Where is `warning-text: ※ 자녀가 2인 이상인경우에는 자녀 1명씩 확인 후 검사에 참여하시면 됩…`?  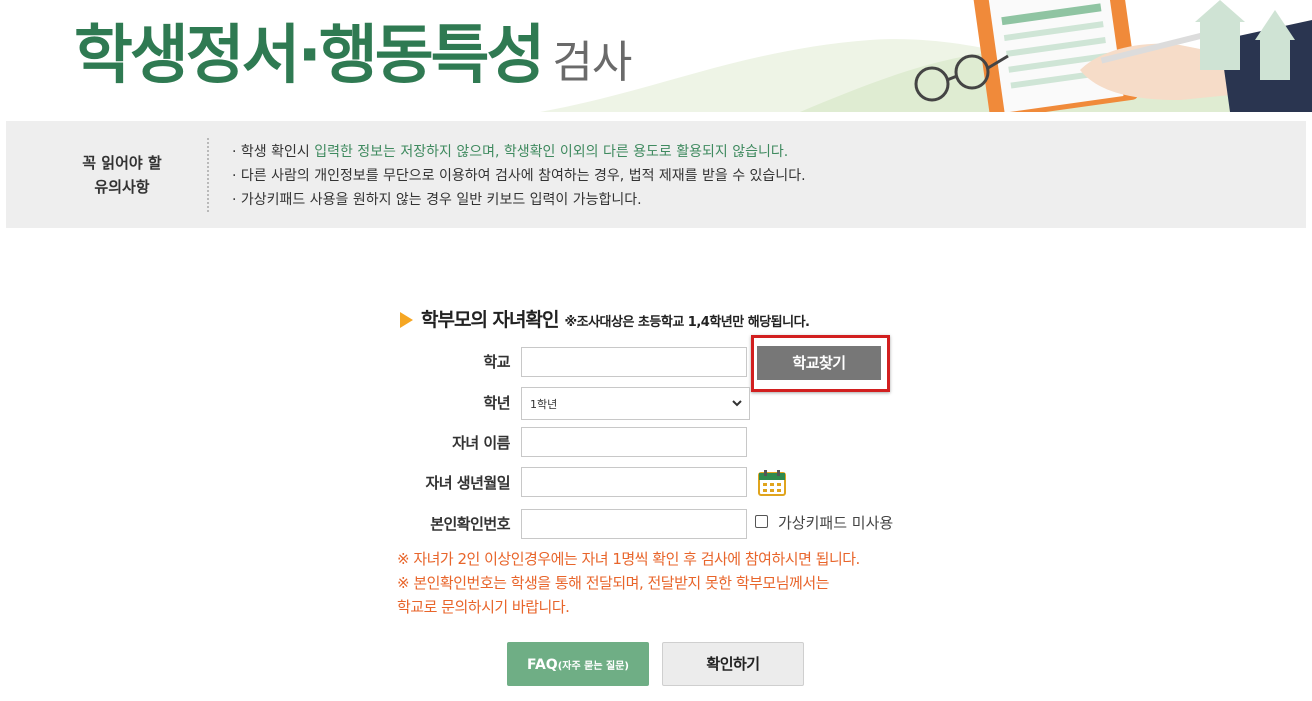
warning-text: ※ 자녀가 2인 이상인경우에는 자녀 1명씩 확인 후 검사에 참여하시면 됩… is located at coordinates (628, 559).